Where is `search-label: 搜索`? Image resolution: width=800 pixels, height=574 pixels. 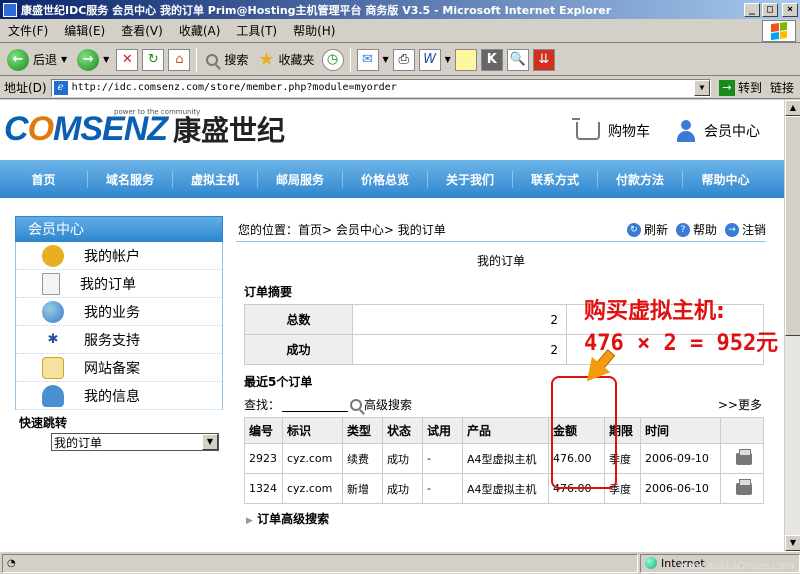
search-label: 搜索 is located at coordinates (236, 60).